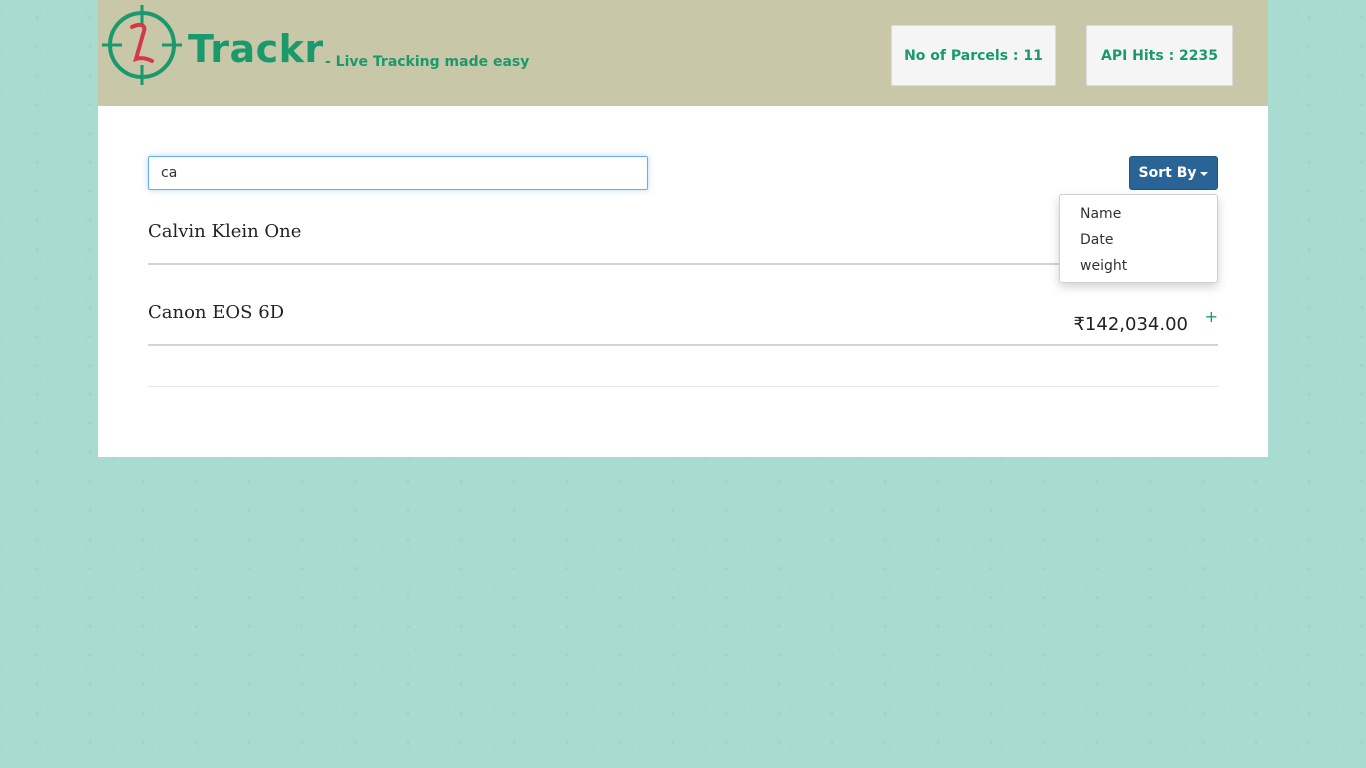 Image resolution: width=1366 pixels, height=768 pixels. Describe the element at coordinates (1138, 266) in the screenshot. I see `sort-option-weight: weight` at that location.